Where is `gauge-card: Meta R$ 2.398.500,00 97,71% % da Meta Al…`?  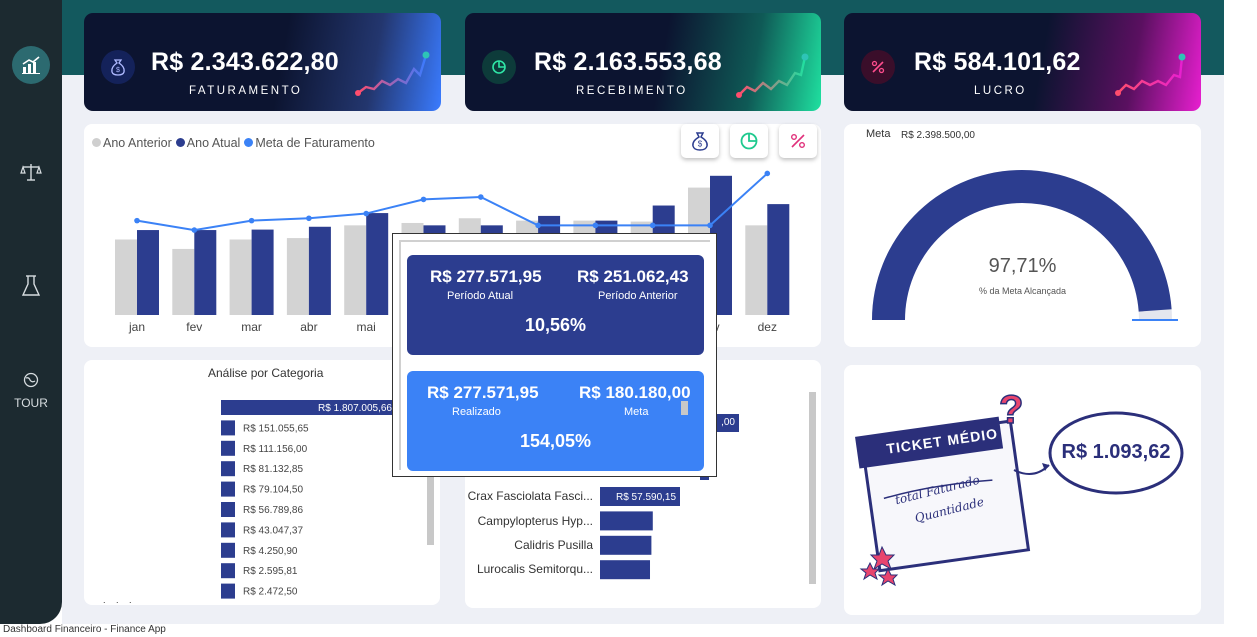
gauge-card: Meta R$ 2.398.500,00 97,71% % da Meta Al… is located at coordinates (1022, 235).